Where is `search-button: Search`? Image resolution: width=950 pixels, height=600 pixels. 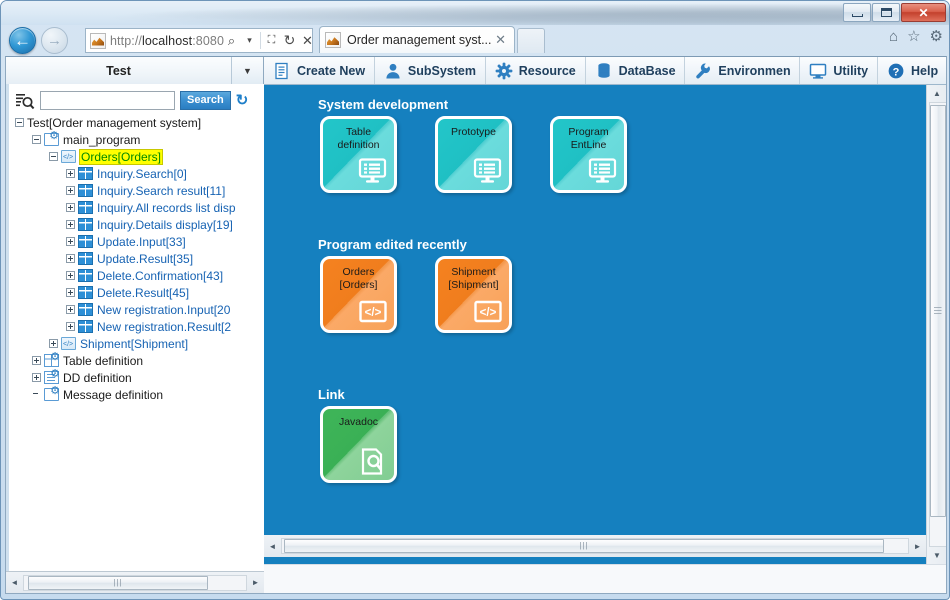 search-button: Search is located at coordinates (205, 100).